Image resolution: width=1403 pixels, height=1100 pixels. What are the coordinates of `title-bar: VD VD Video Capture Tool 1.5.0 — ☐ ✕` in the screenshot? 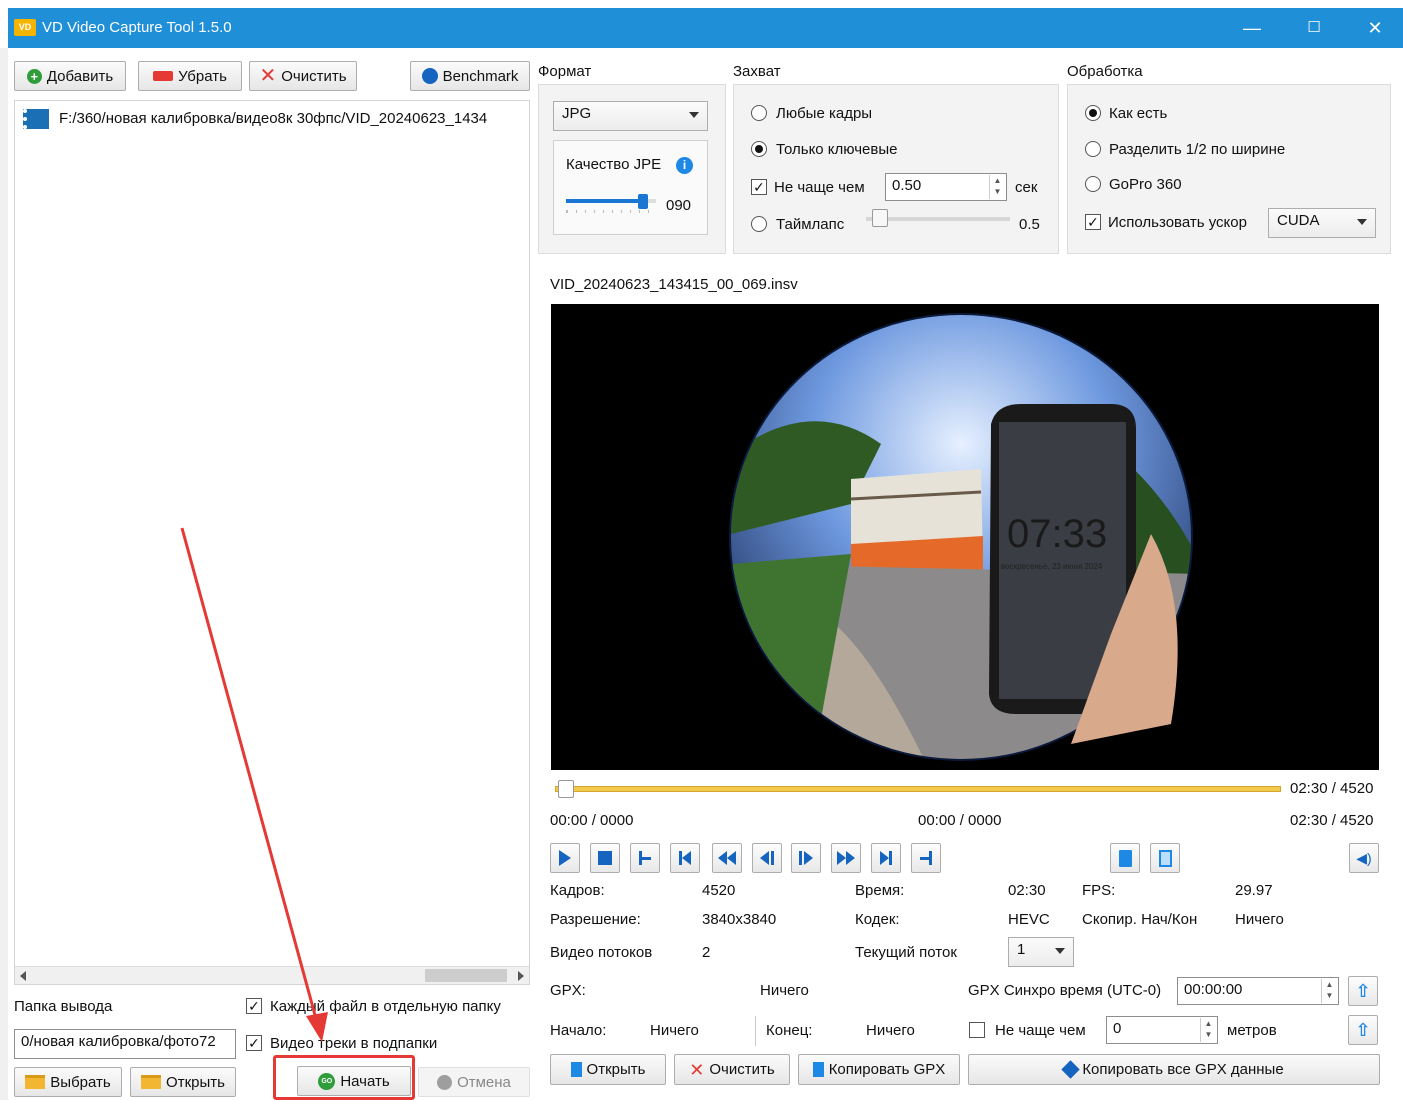 It's located at (705, 28).